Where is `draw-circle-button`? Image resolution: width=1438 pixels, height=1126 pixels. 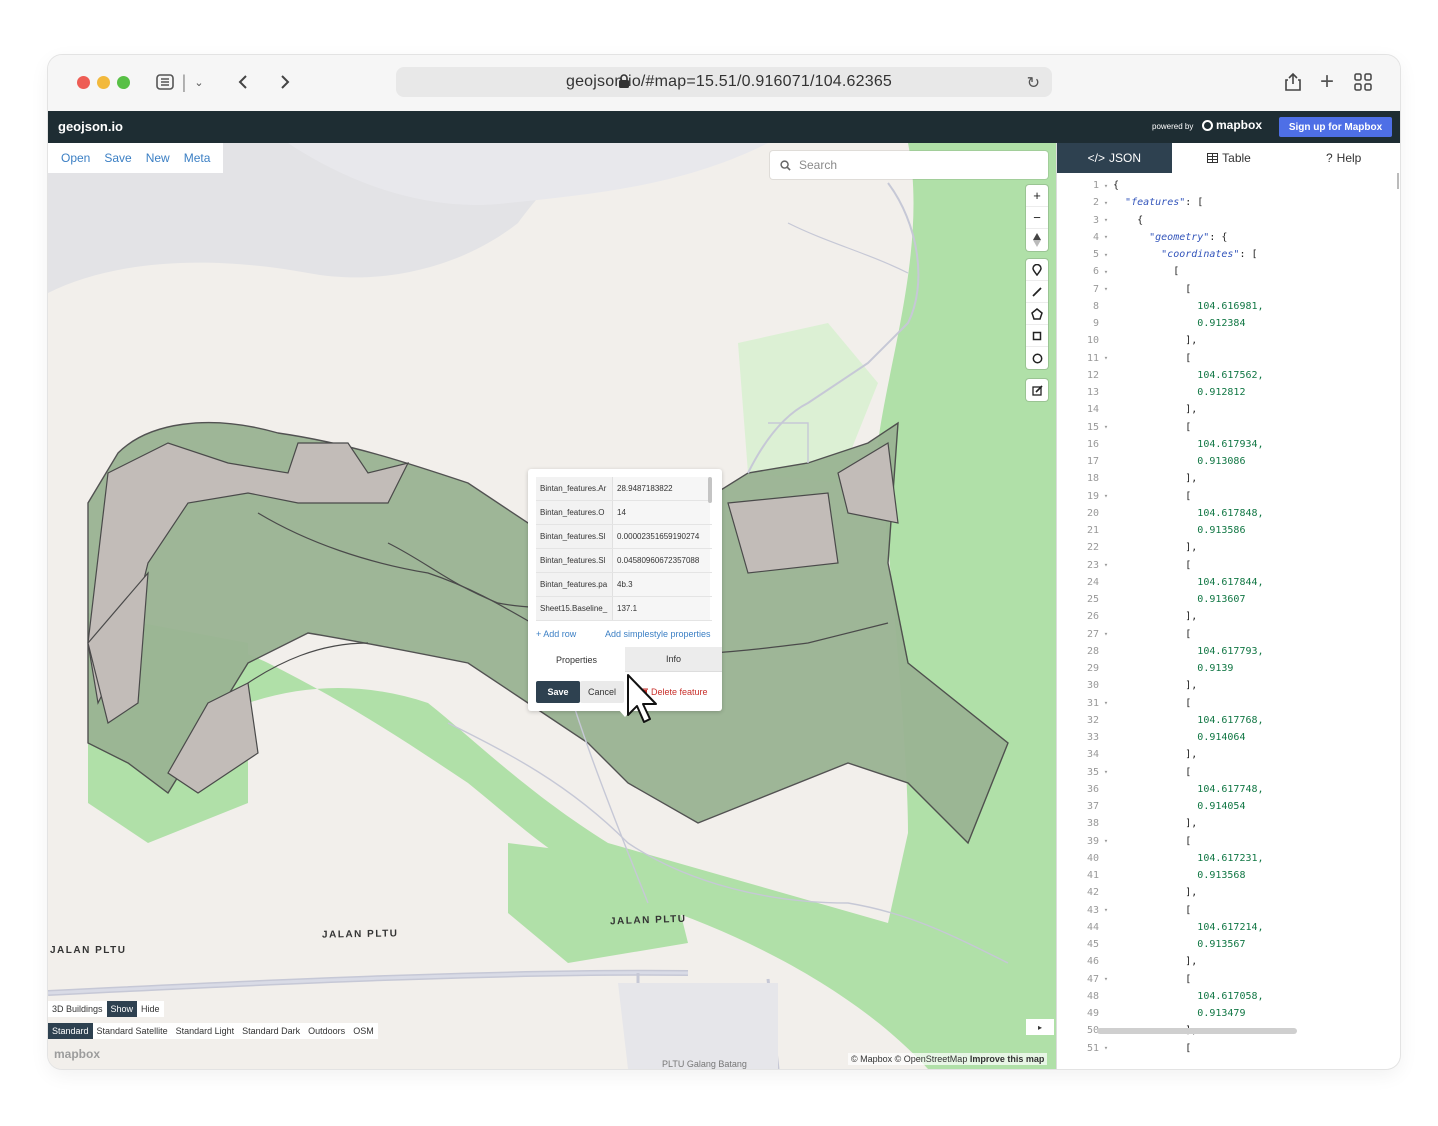
draw-circle-button is located at coordinates (1037, 358).